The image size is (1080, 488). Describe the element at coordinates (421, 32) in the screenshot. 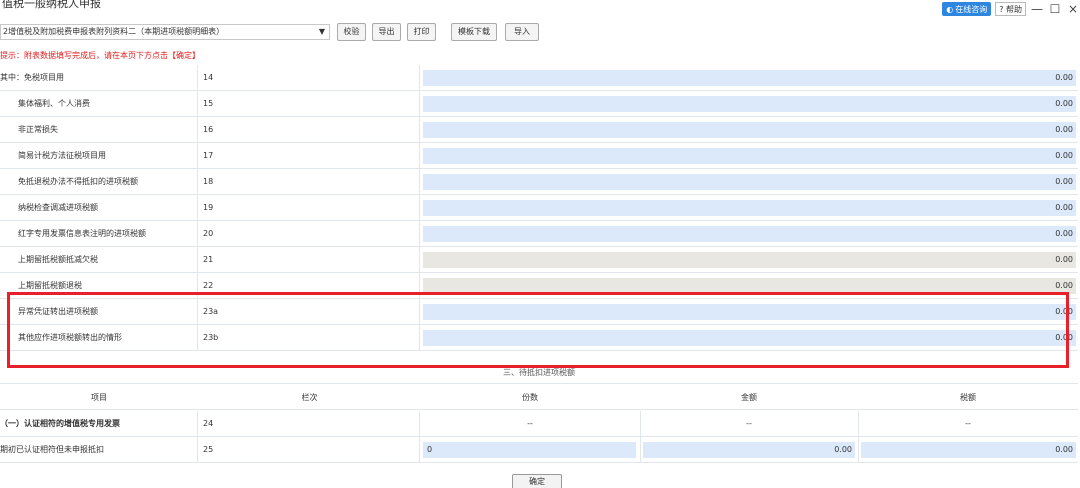

I see `print-button: 打印` at that location.